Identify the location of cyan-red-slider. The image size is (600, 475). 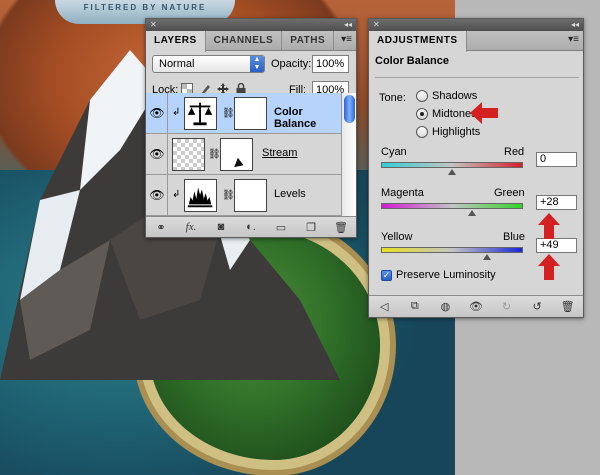
(452, 165).